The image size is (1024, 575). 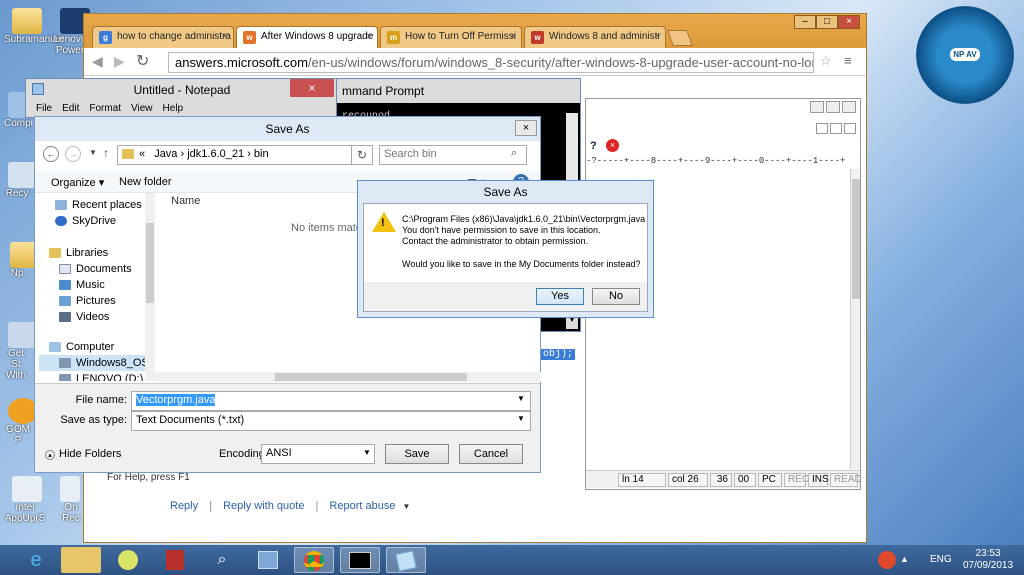 I want to click on nav-windows8-os: Windows8_OS (C, so click(x=97, y=363).